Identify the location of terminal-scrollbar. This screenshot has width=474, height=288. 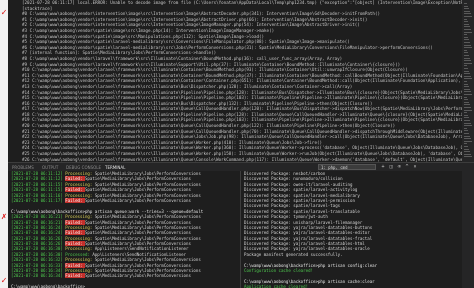
(468, 229).